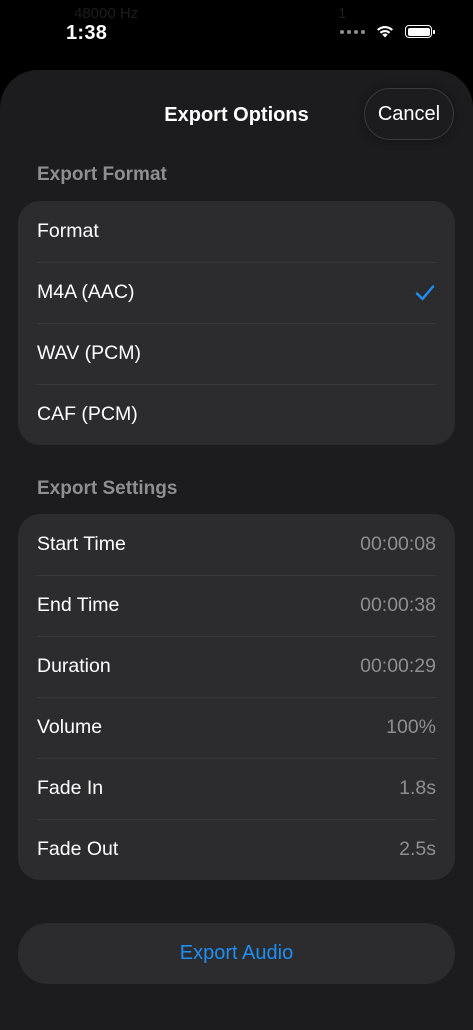 Image resolution: width=473 pixels, height=1030 pixels. Describe the element at coordinates (398, 666) in the screenshot. I see `row-value: 00:00:29` at that location.